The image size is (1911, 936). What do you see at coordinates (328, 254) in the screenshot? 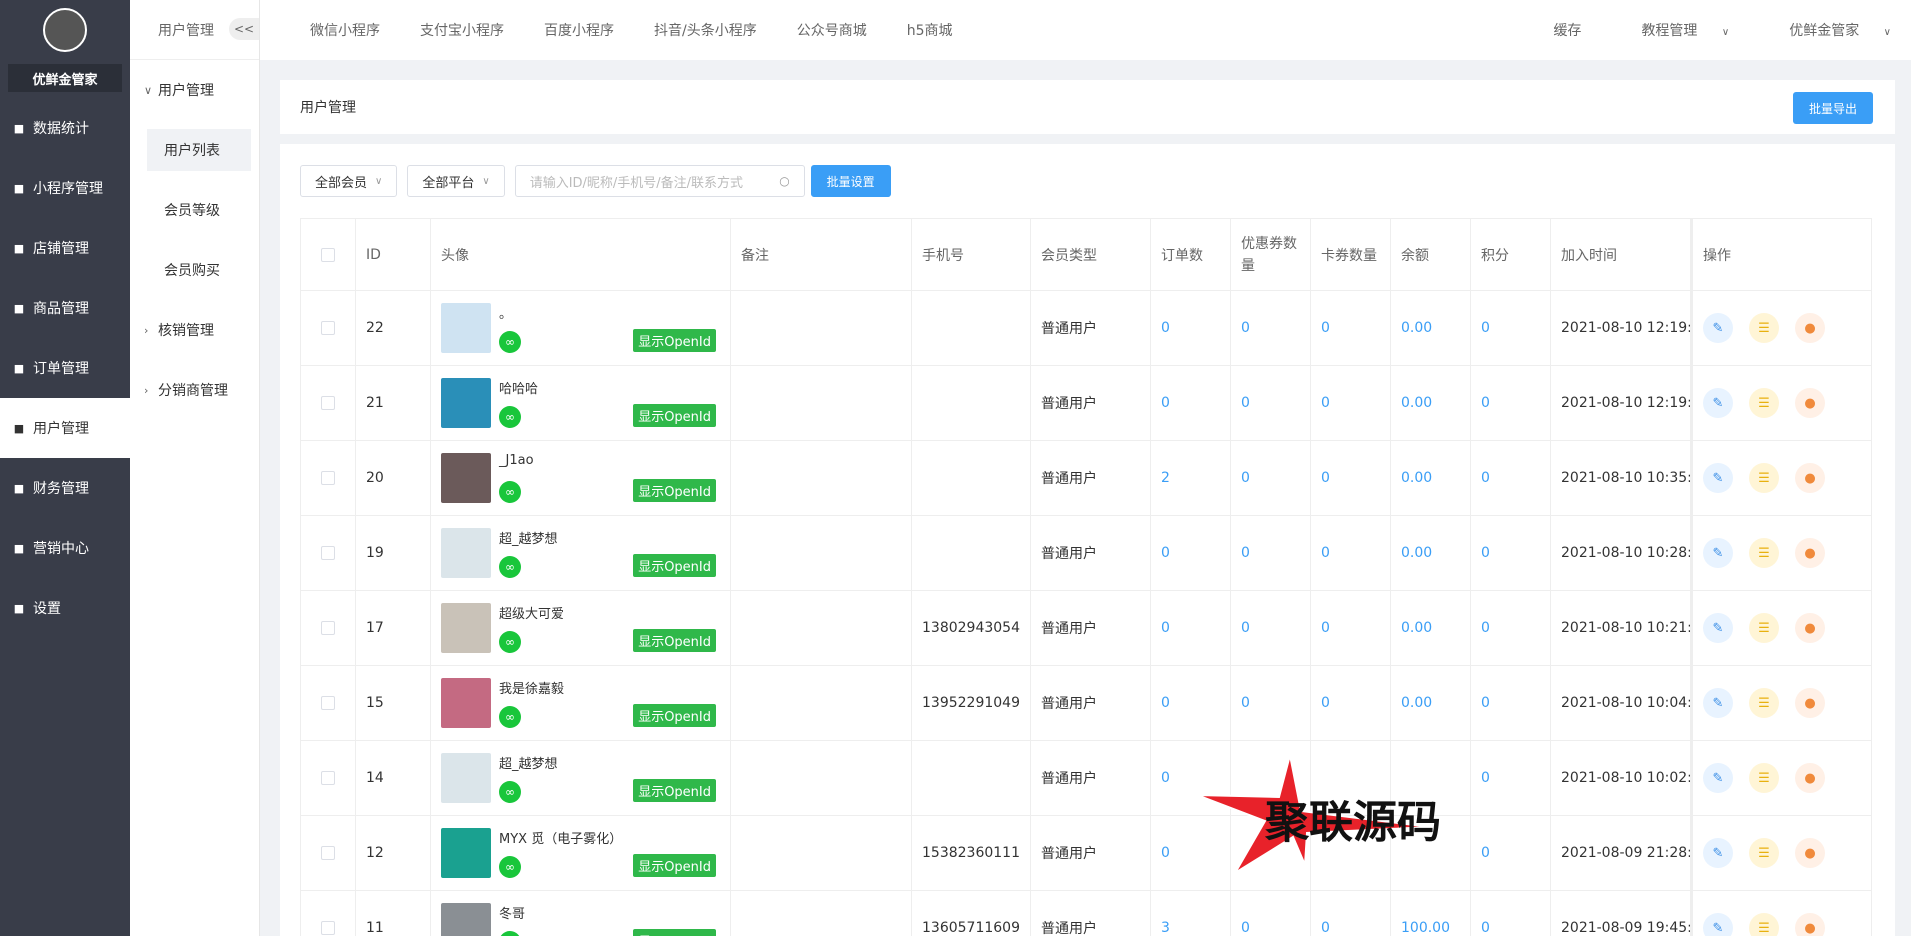
I see `select-all-checkbox` at bounding box center [328, 254].